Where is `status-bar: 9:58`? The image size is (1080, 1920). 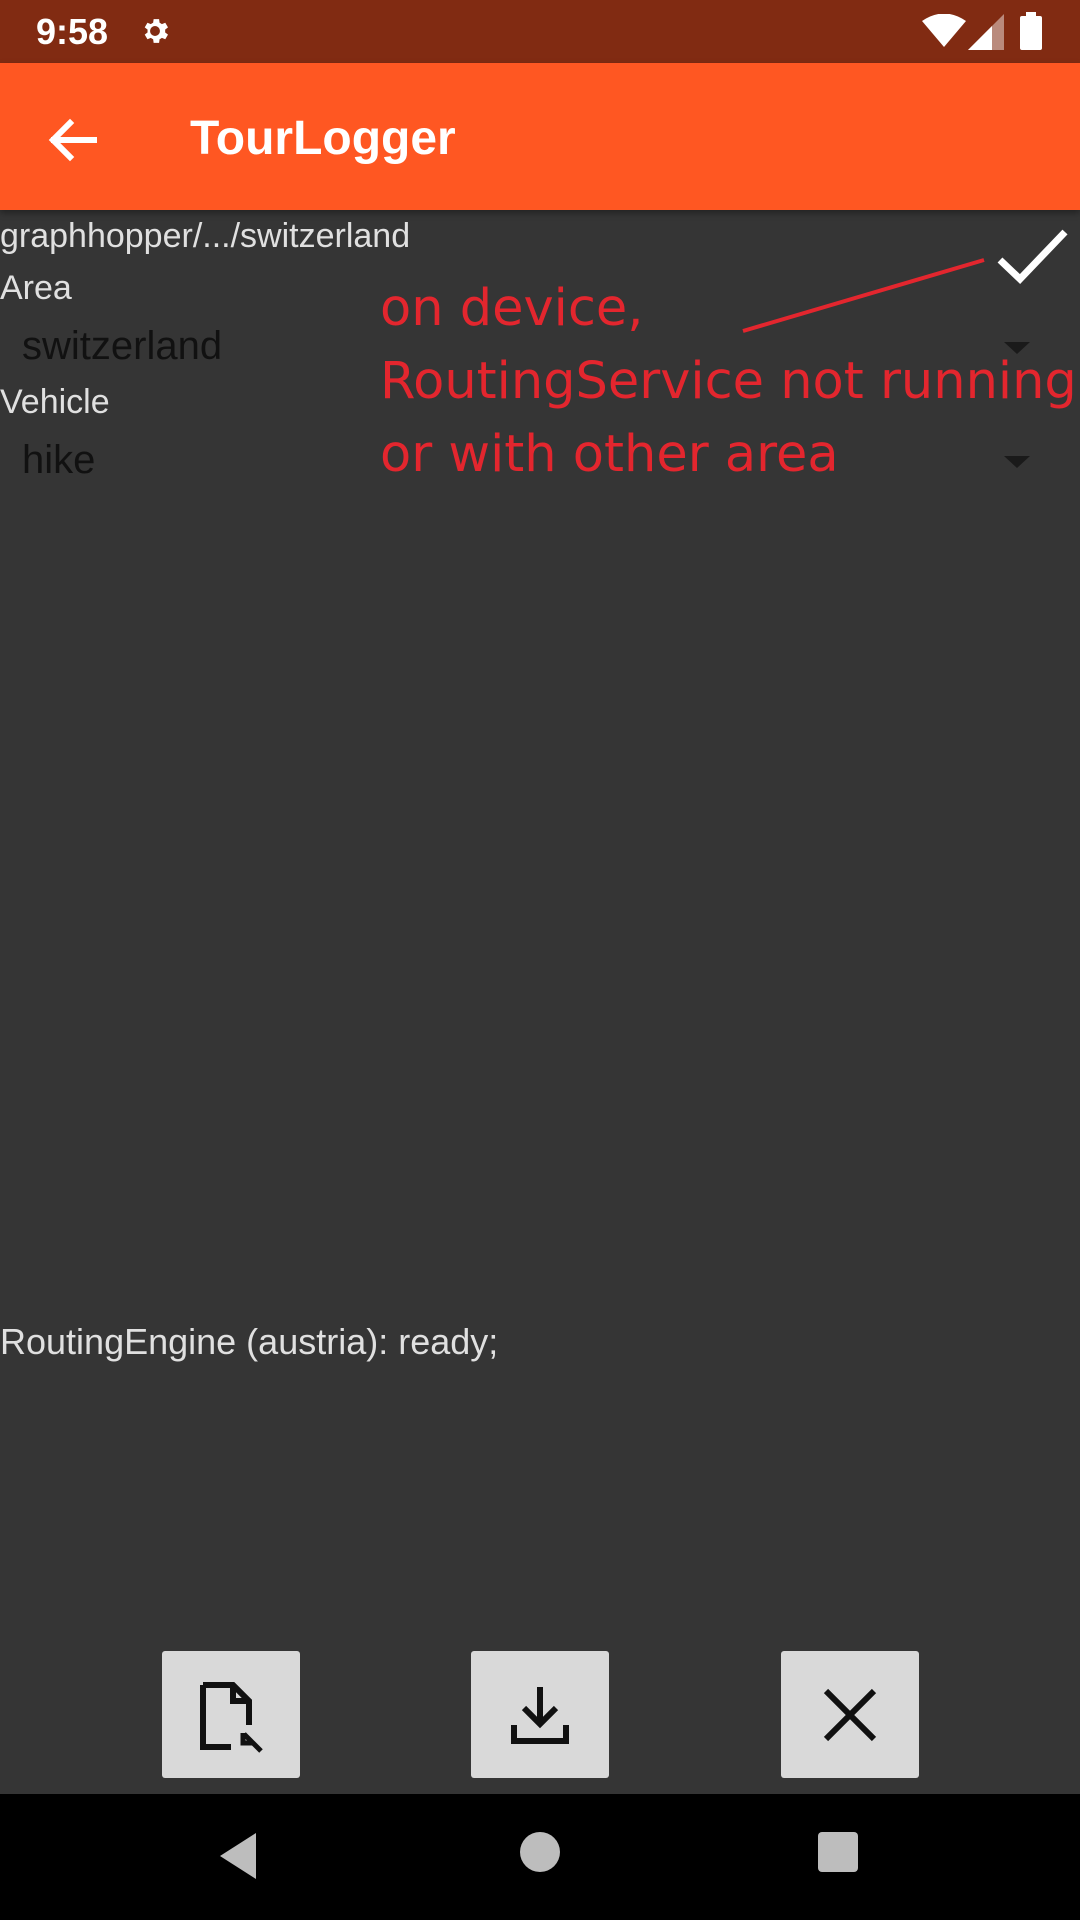 status-bar: 9:58 is located at coordinates (540, 31).